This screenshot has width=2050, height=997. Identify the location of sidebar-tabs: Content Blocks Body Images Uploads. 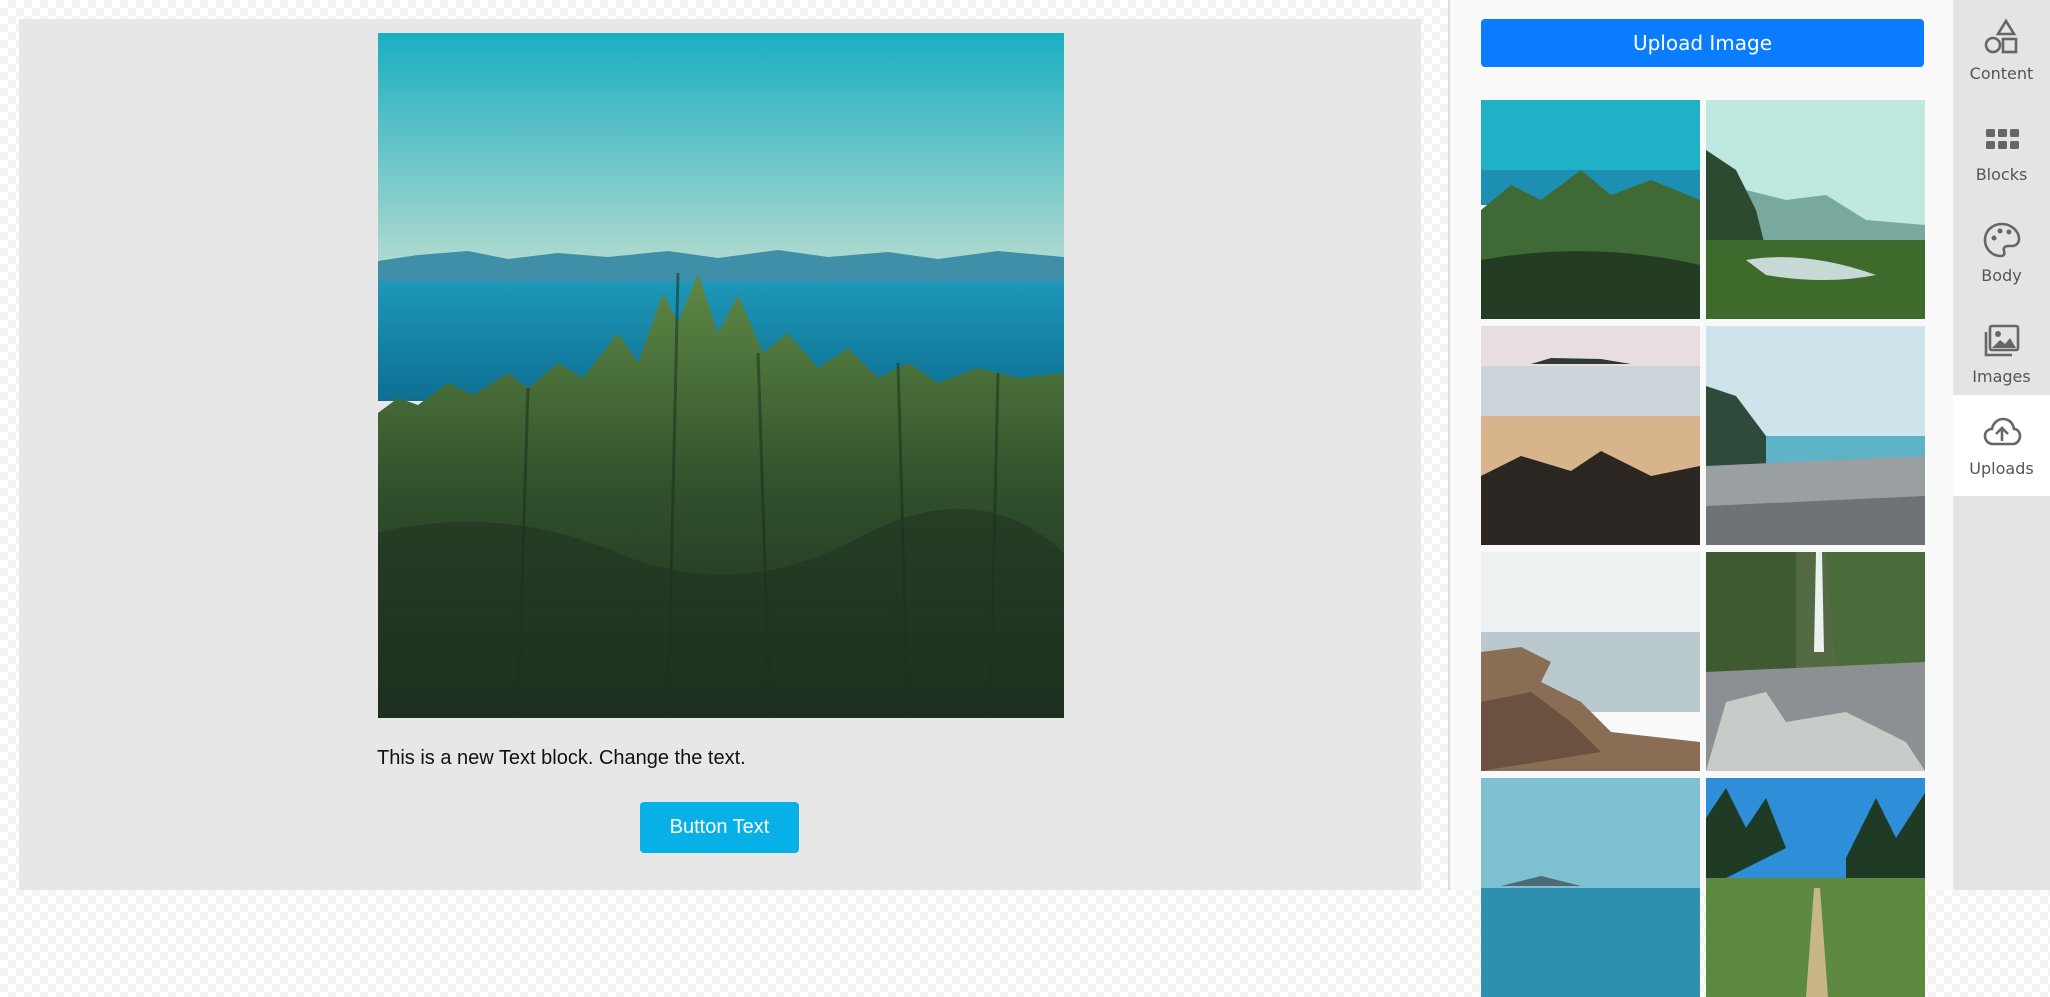
(2001, 445).